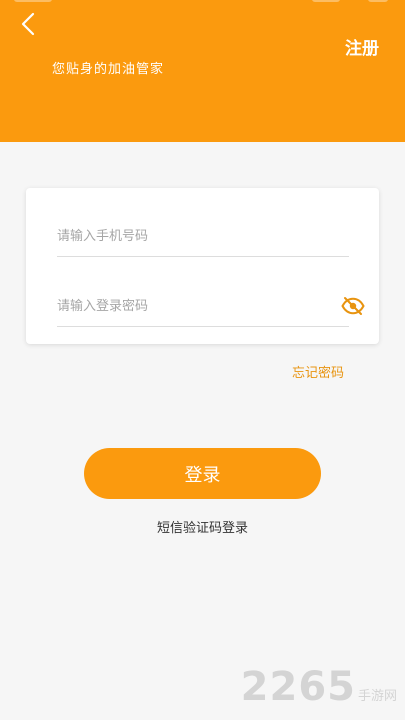 This screenshot has width=405, height=720. I want to click on phone-field, so click(203, 236).